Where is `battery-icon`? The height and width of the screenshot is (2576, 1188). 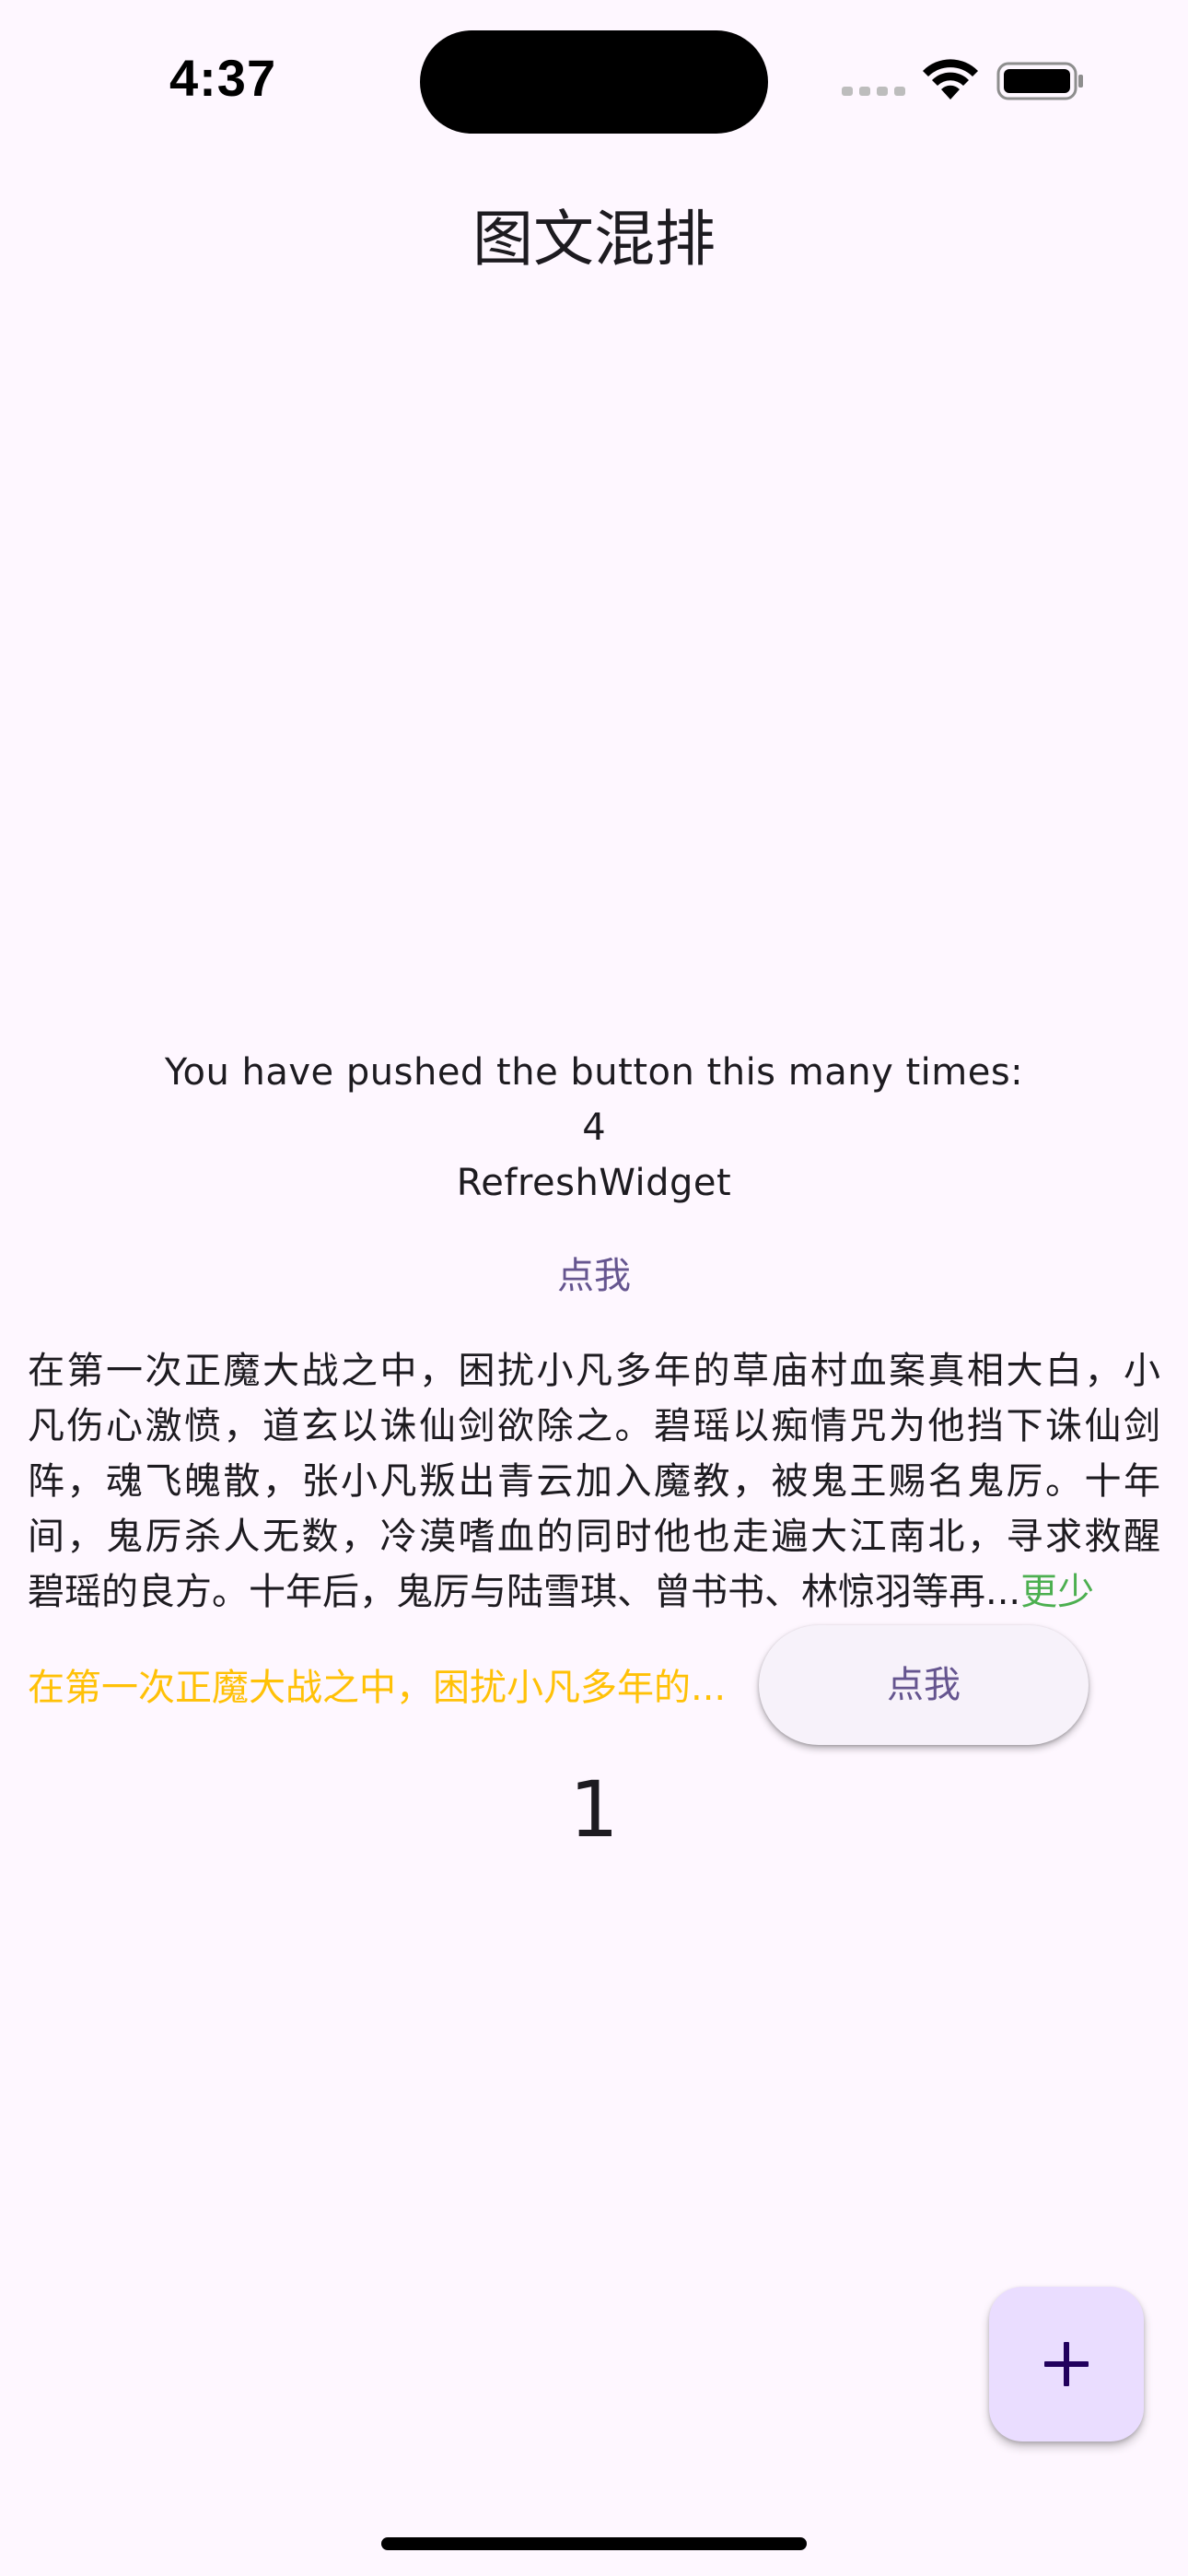 battery-icon is located at coordinates (1039, 81).